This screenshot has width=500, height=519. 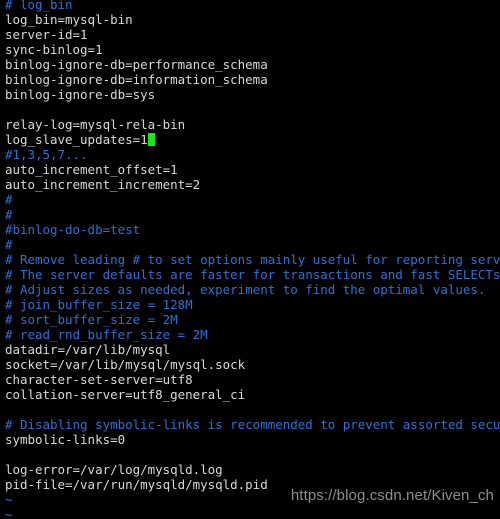 I want to click on editor-line: auto_increment_increment=2, so click(x=103, y=184).